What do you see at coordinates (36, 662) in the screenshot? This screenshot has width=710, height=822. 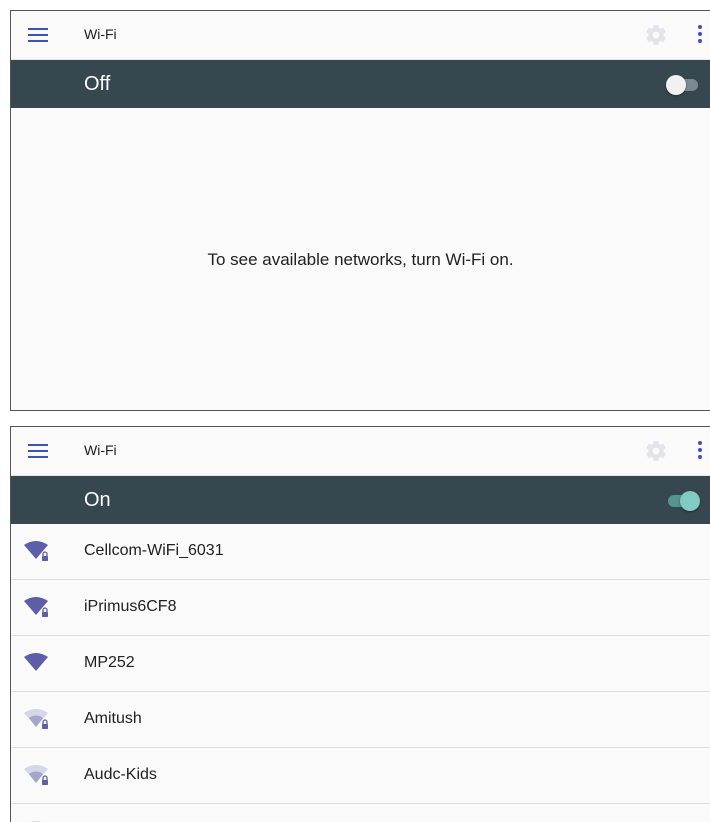 I see `wifi-icon` at bounding box center [36, 662].